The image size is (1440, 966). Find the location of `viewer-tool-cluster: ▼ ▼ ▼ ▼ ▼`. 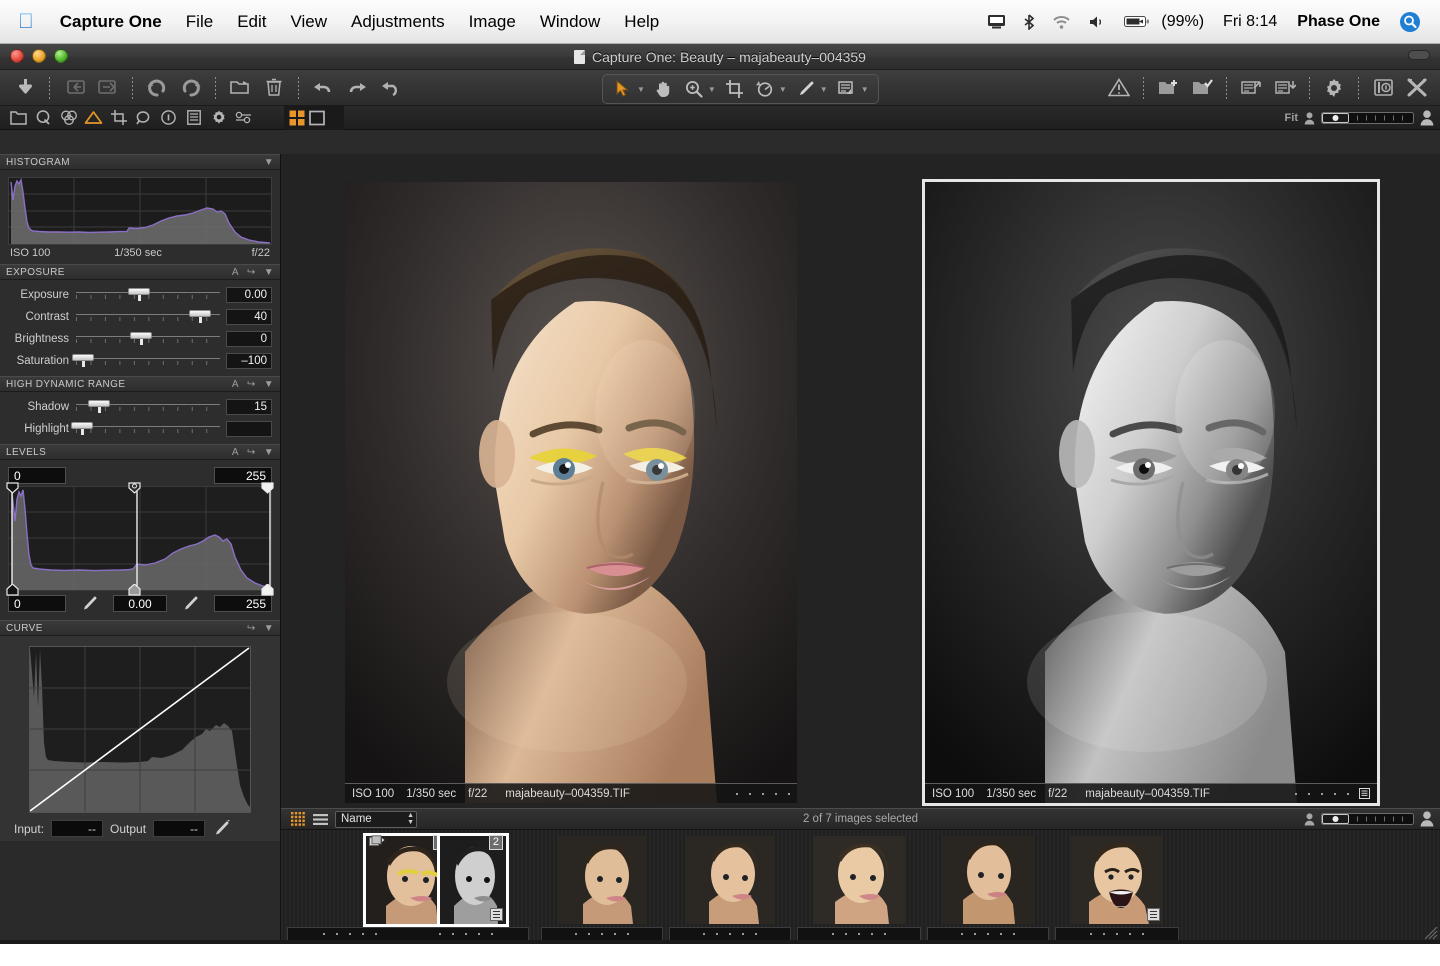

viewer-tool-cluster: ▼ ▼ ▼ ▼ ▼ is located at coordinates (740, 89).